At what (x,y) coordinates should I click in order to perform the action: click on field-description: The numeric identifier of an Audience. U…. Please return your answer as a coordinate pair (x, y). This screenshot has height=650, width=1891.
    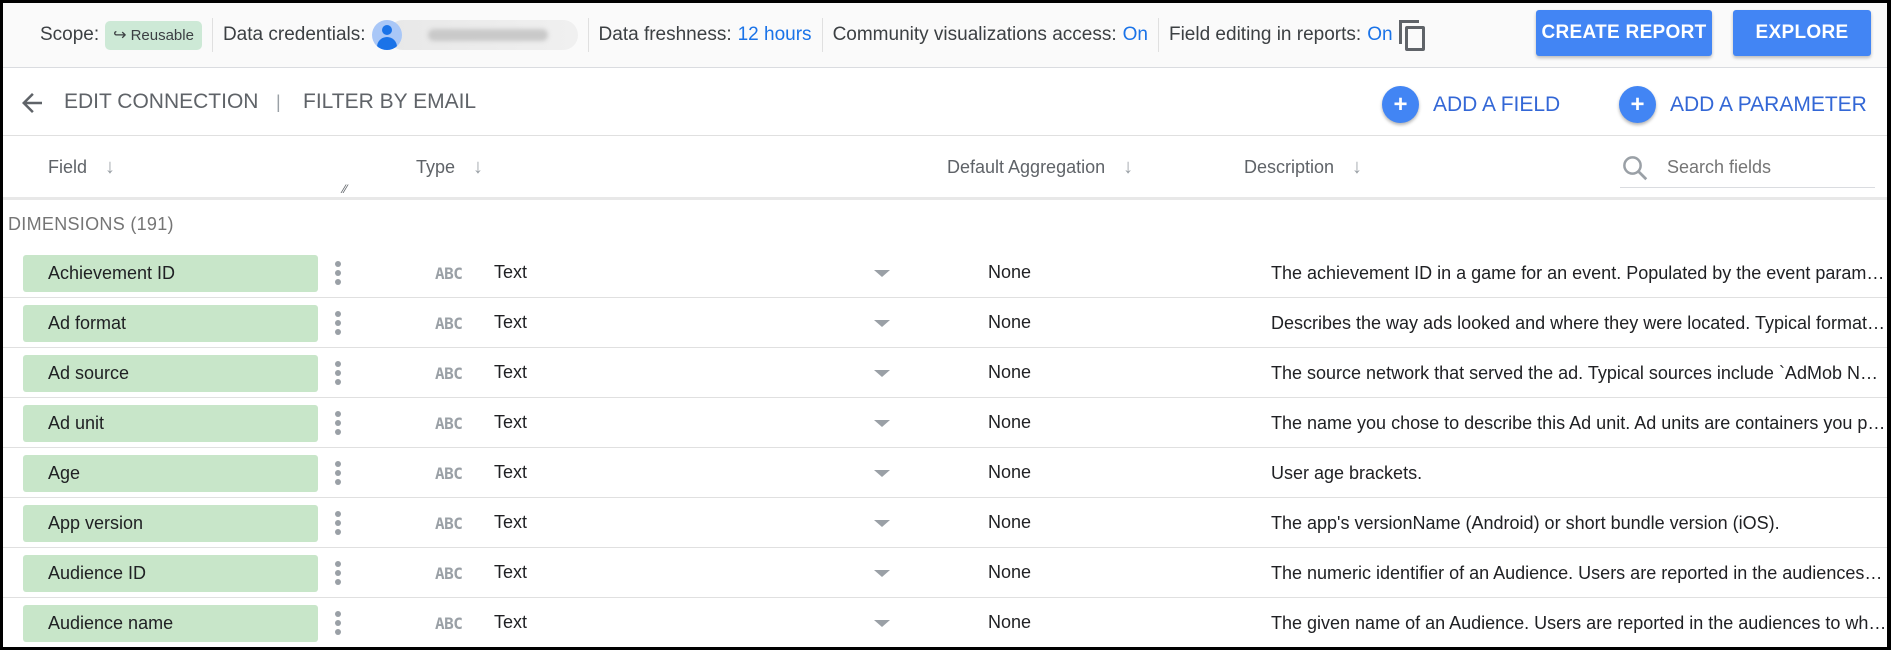
    Looking at the image, I should click on (1579, 573).